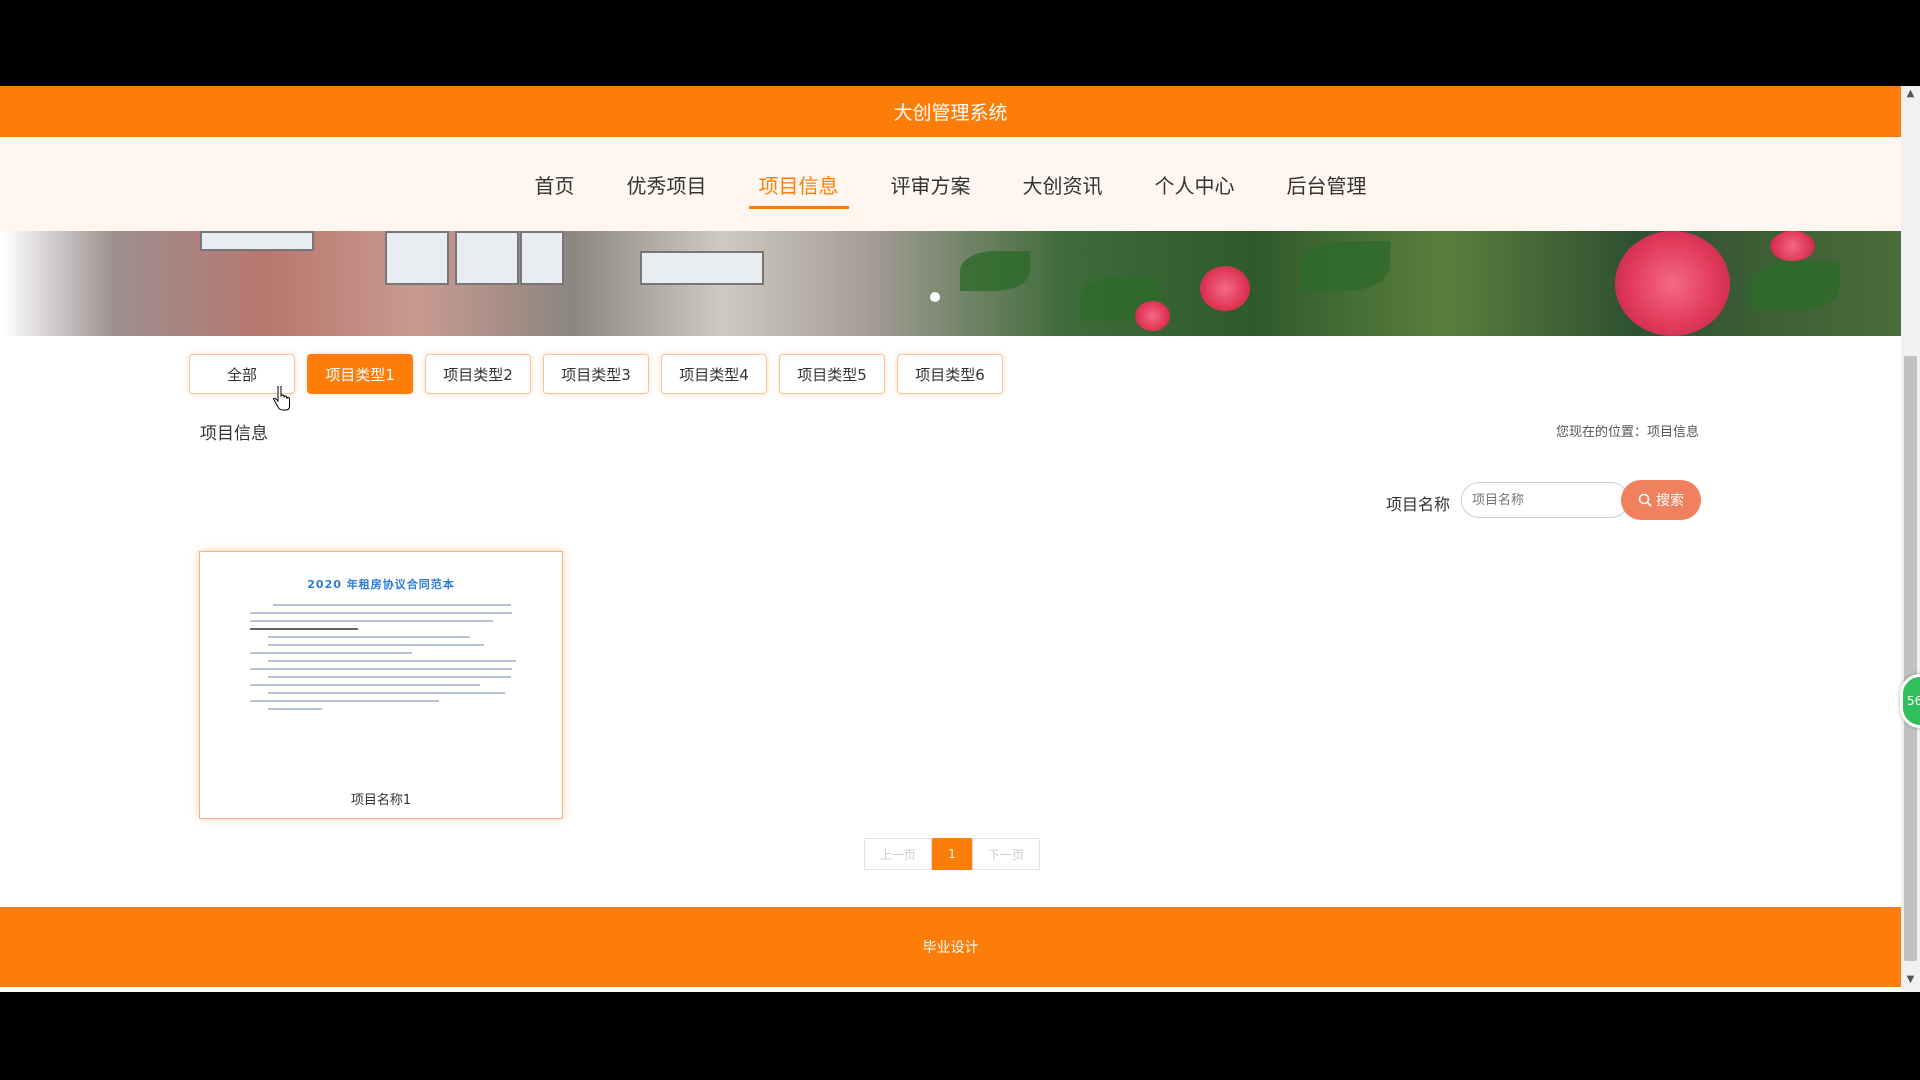 This screenshot has width=1920, height=1080. What do you see at coordinates (1545, 500) in the screenshot?
I see `search-input` at bounding box center [1545, 500].